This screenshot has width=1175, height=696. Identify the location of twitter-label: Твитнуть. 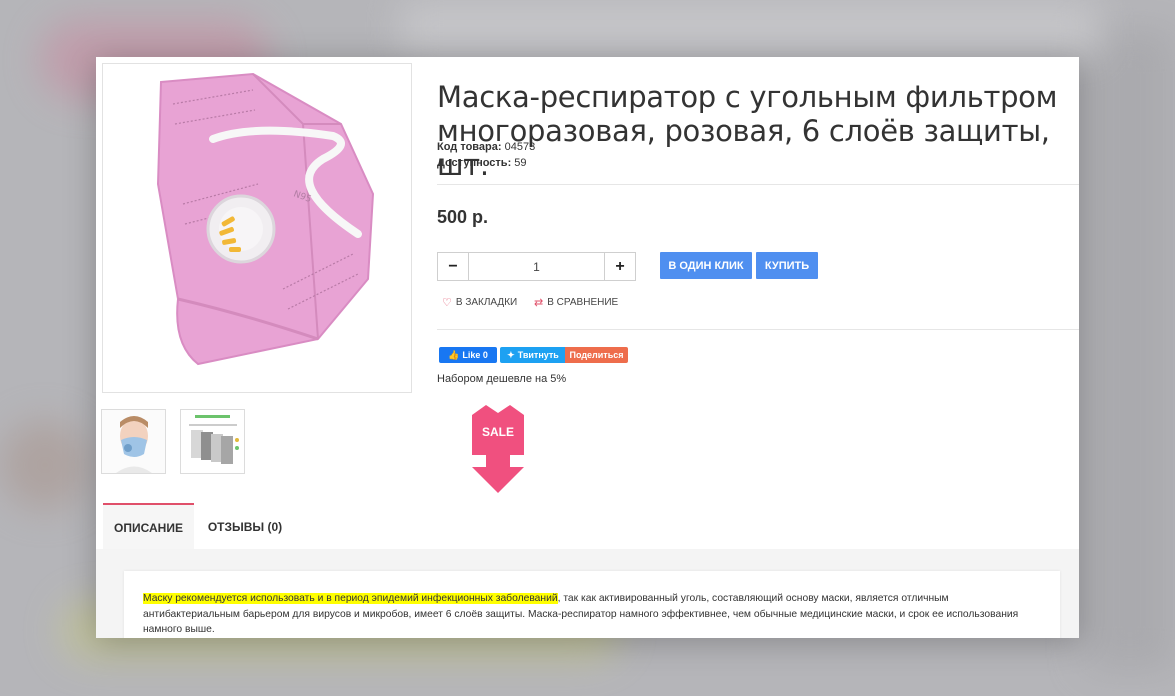
(538, 355).